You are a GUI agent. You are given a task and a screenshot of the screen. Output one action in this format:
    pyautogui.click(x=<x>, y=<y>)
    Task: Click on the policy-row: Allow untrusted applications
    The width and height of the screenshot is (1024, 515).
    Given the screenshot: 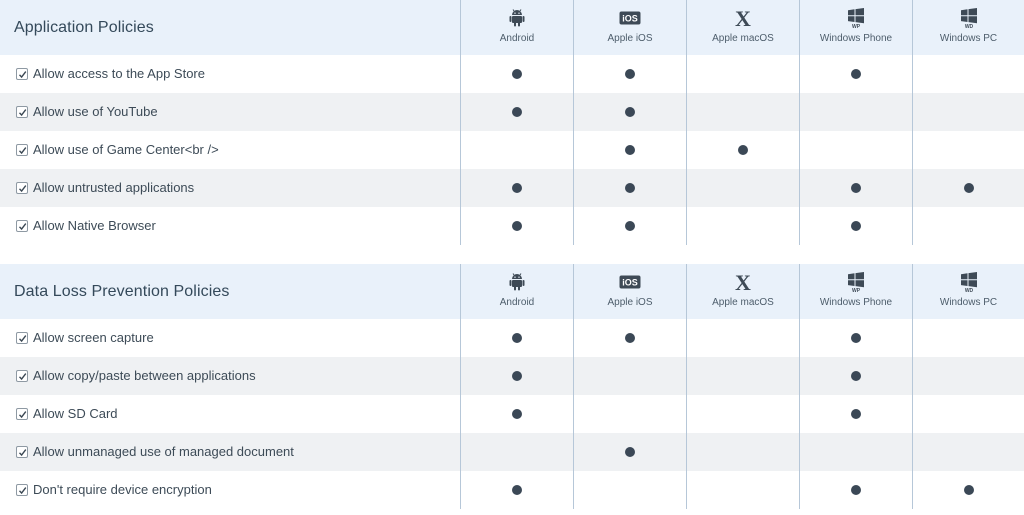 What is the action you would take?
    pyautogui.click(x=512, y=188)
    